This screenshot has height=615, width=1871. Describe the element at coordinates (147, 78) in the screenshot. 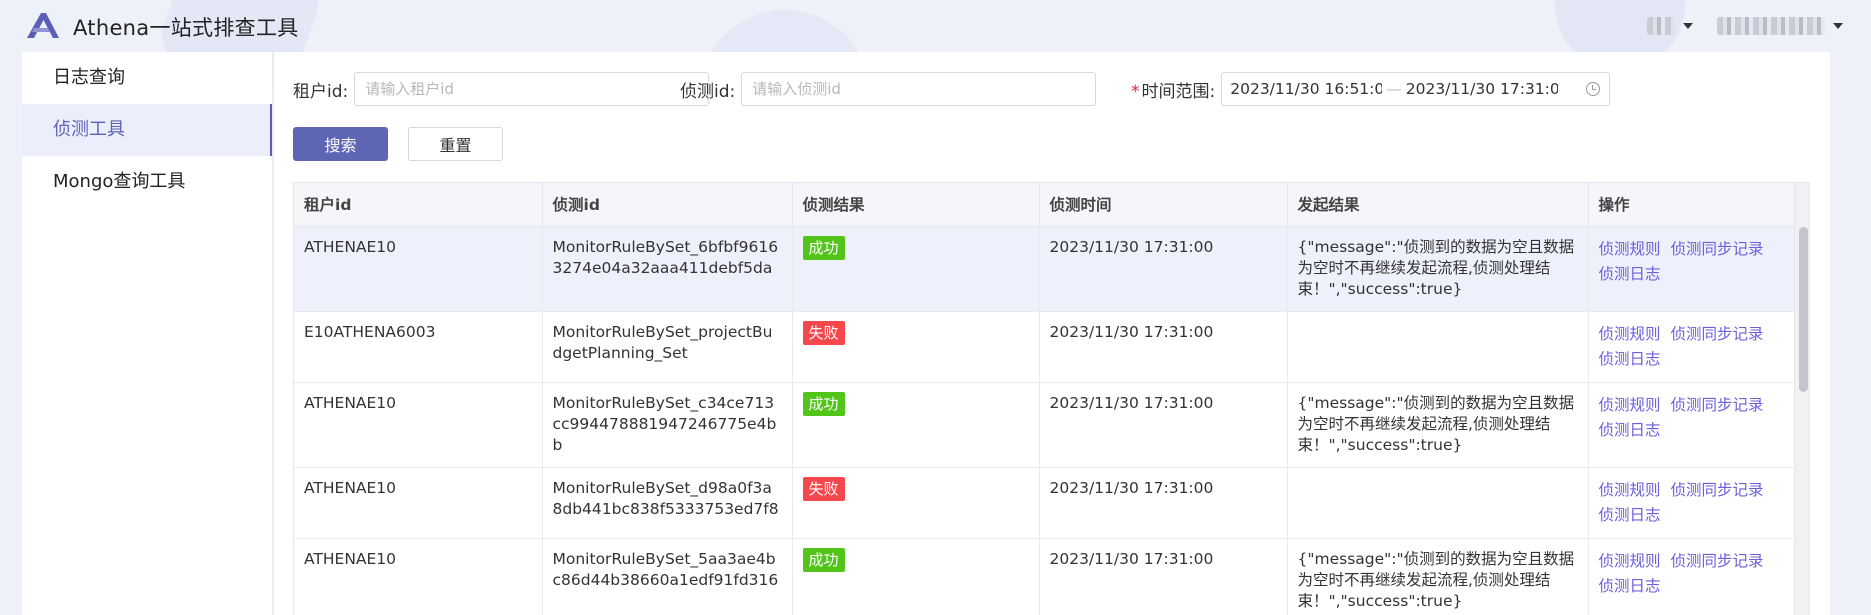

I see `menu-item-log-query: 日志查询` at that location.